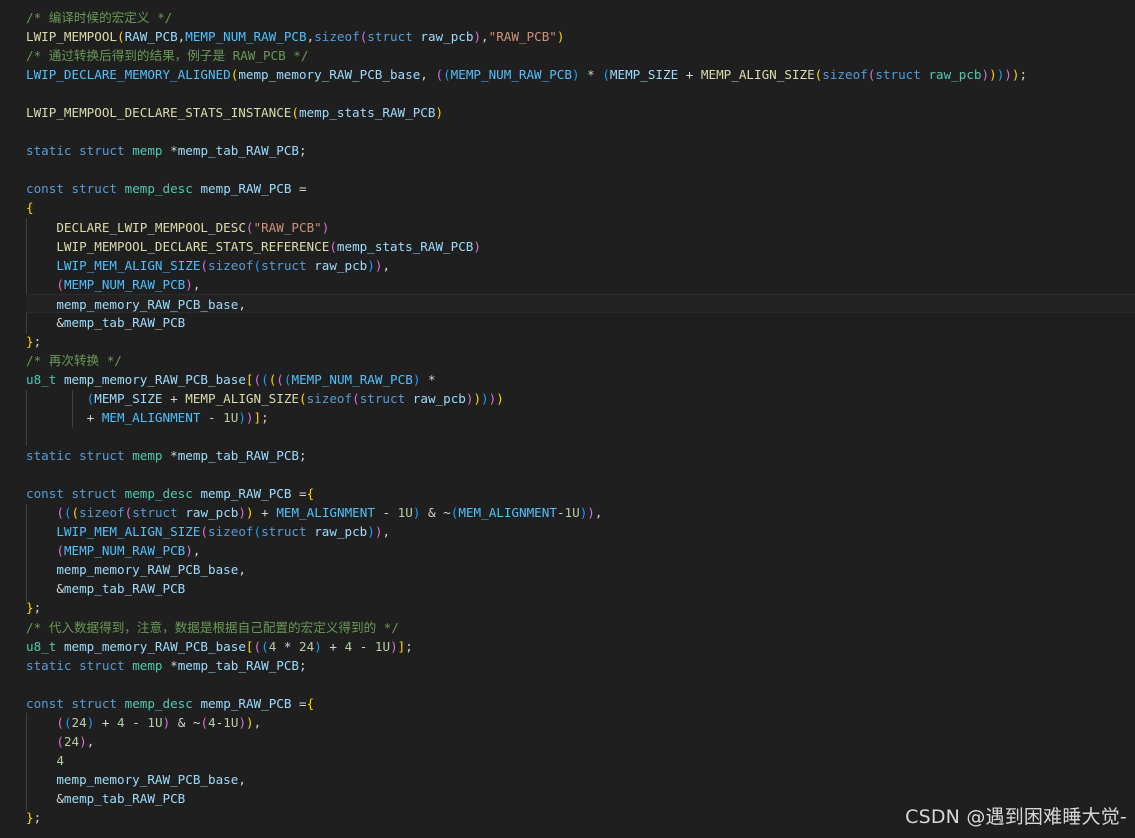  I want to click on code-line: {, so click(580, 207).